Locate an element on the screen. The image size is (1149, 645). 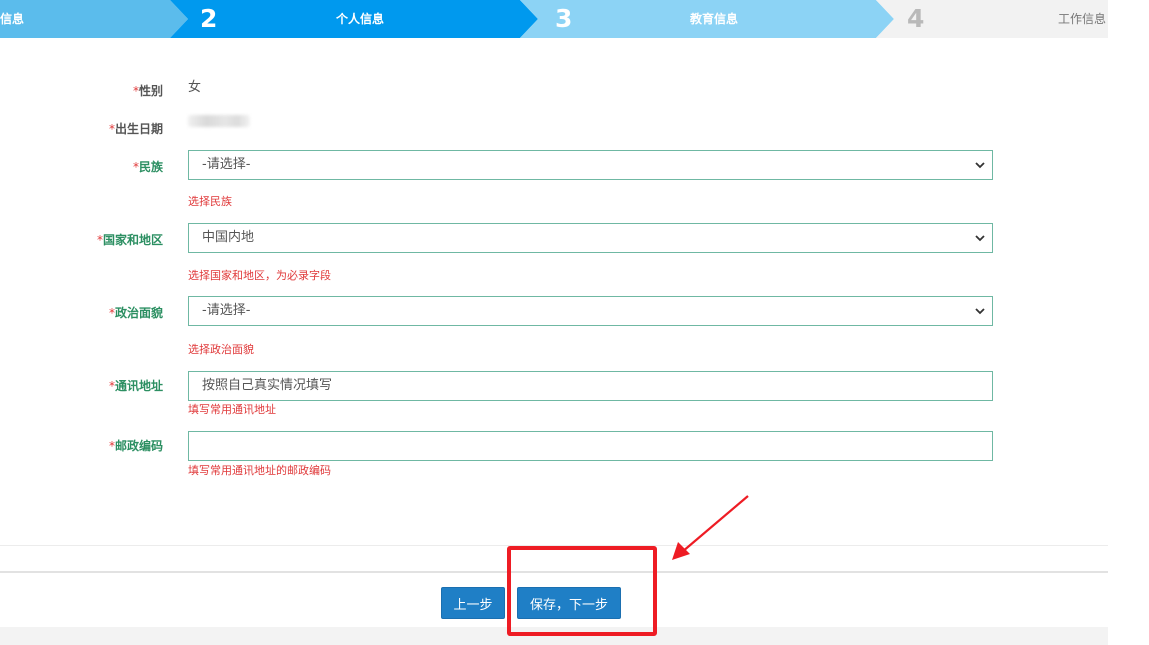
country-region-select-value: 中国内地 is located at coordinates (228, 237).